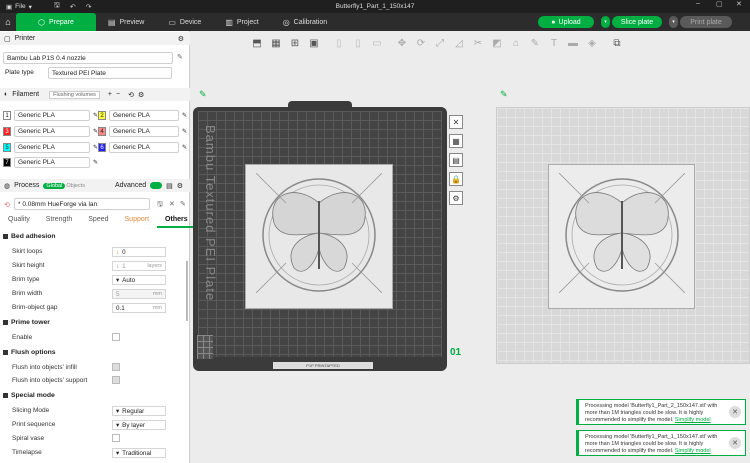 This screenshot has height=463, width=750. I want to click on tab-calibration: ◎ Calibration, so click(305, 22).